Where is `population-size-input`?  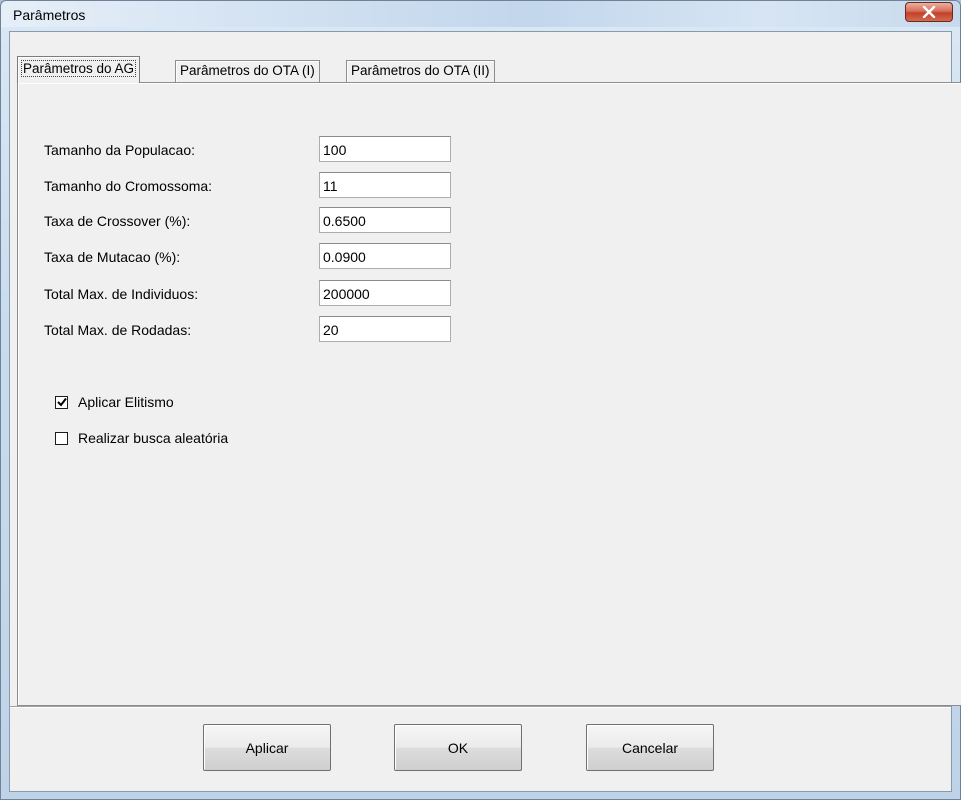
population-size-input is located at coordinates (385, 149).